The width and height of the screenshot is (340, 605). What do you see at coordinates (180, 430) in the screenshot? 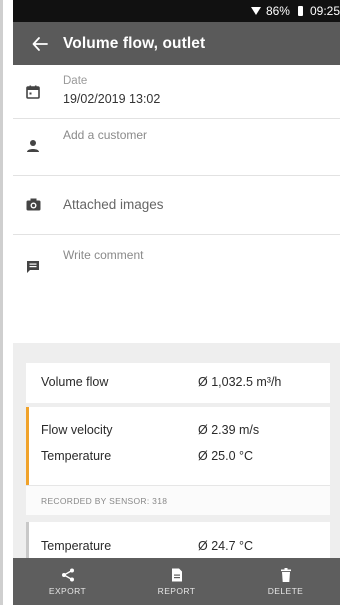
I see `result-row: Flow velocity Ø 2.39 m/s` at bounding box center [180, 430].